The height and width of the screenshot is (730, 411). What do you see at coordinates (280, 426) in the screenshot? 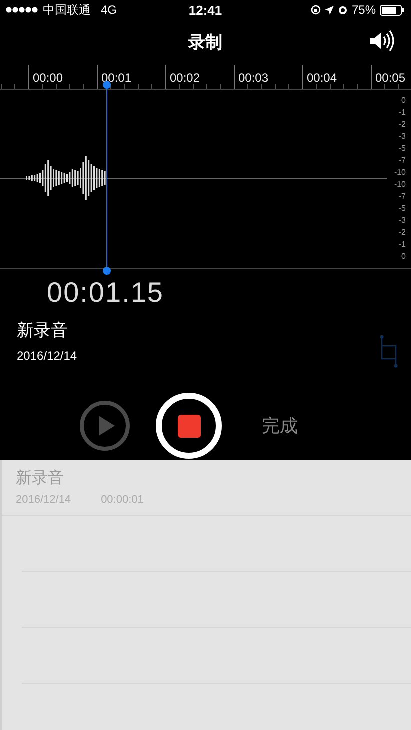
I see `done-button: 完成` at bounding box center [280, 426].